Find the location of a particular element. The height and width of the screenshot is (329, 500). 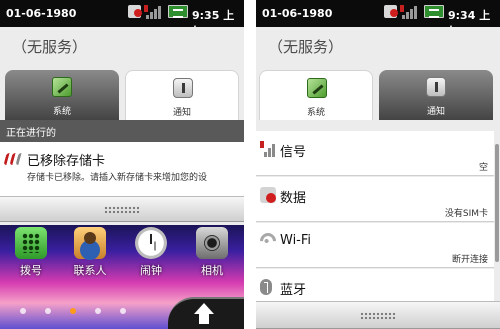

row-wifi-status: 断开连接 is located at coordinates (469, 260).